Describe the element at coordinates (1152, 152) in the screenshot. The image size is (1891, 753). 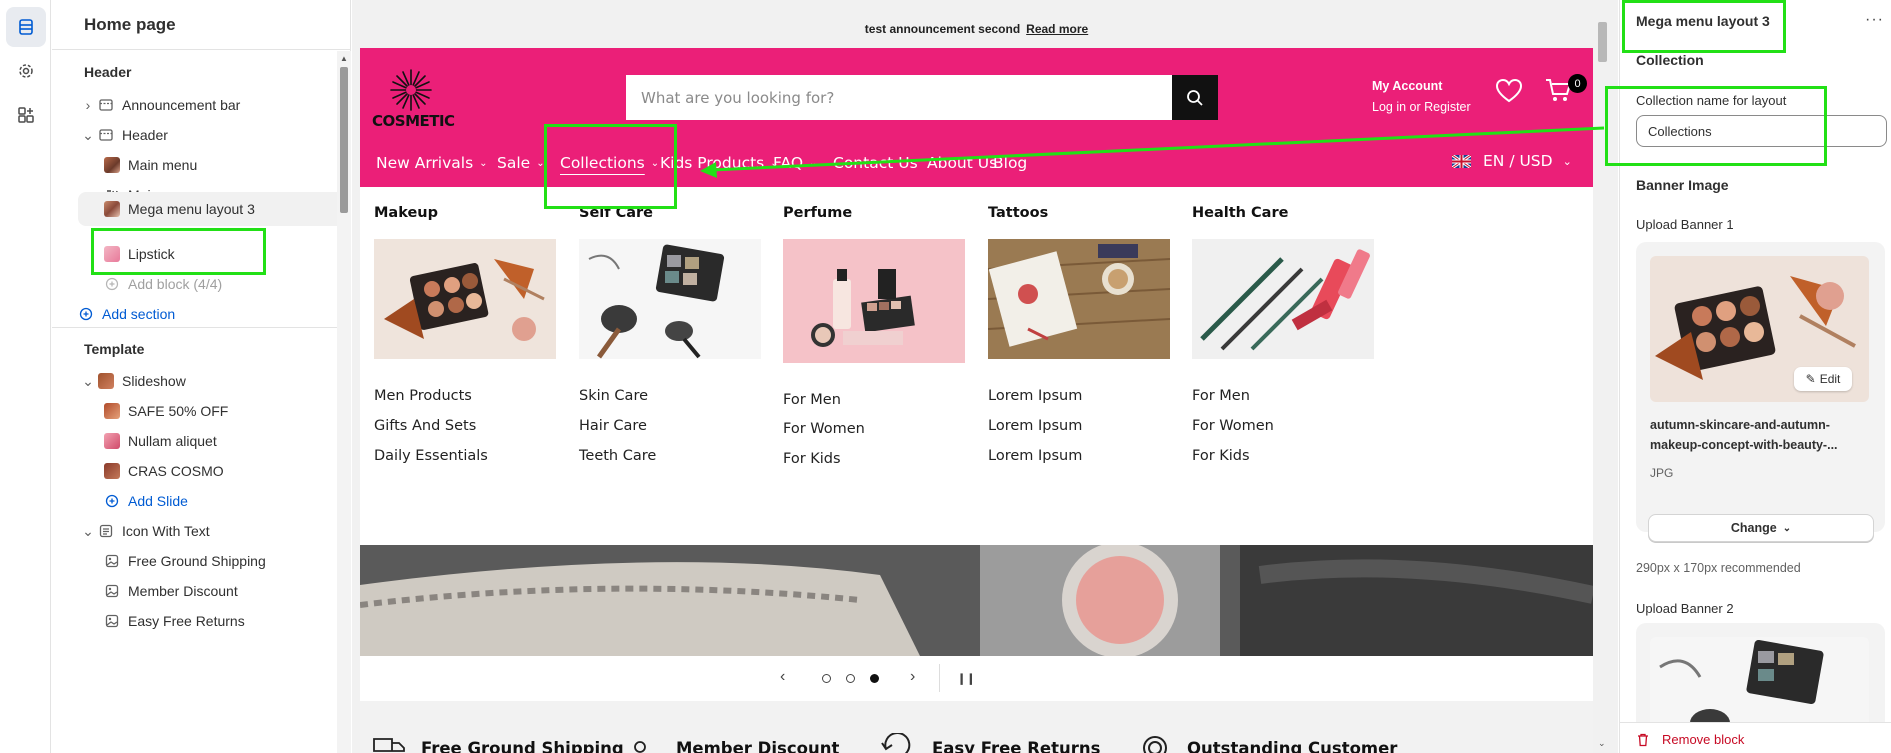
I see `annotation-arrow` at that location.